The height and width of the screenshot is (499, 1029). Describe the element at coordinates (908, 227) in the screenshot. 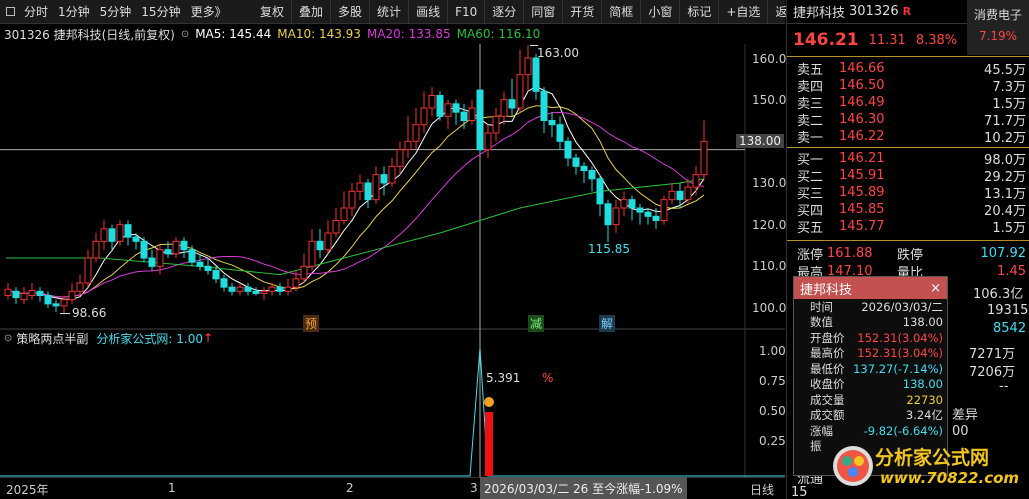

I see `bid-row: 买五 145.77 1.5万` at that location.